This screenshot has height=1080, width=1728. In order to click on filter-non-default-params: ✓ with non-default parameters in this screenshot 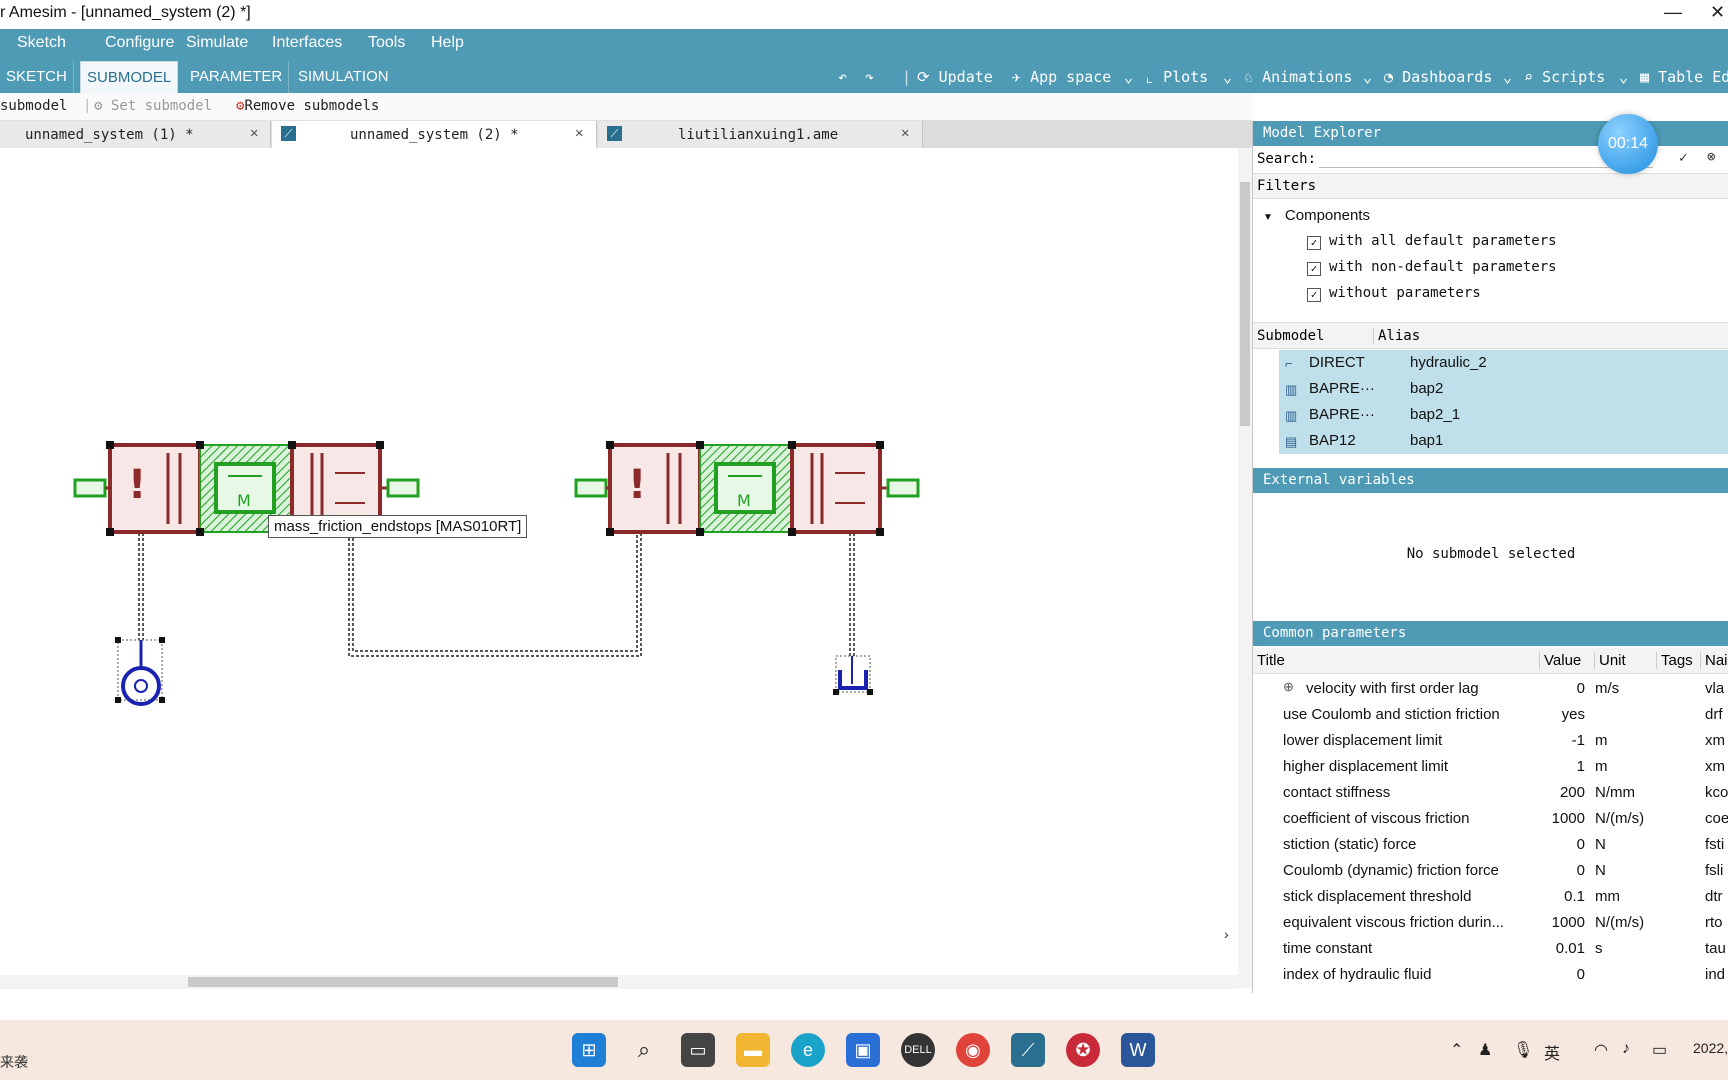, I will do `click(1432, 267)`.